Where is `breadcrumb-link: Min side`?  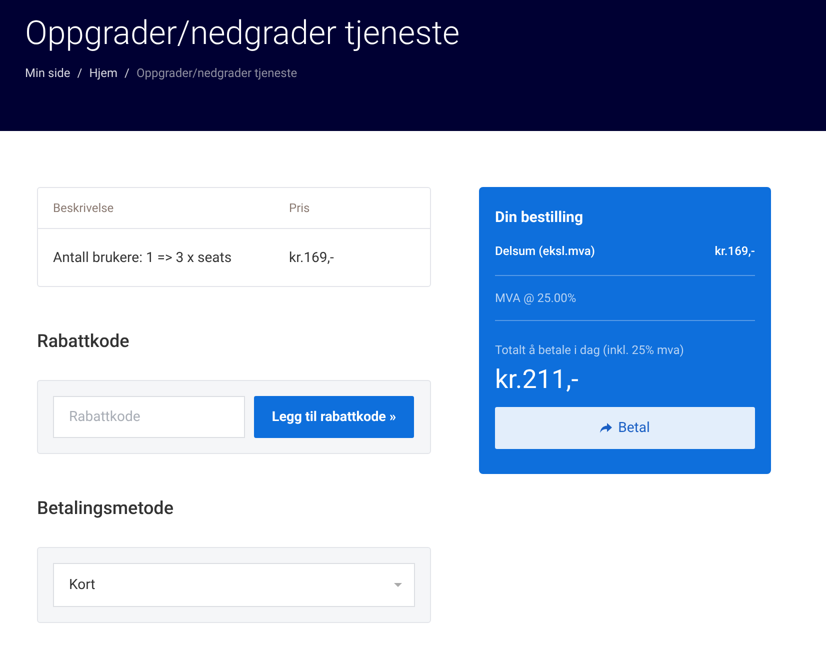
breadcrumb-link: Min side is located at coordinates (47, 73).